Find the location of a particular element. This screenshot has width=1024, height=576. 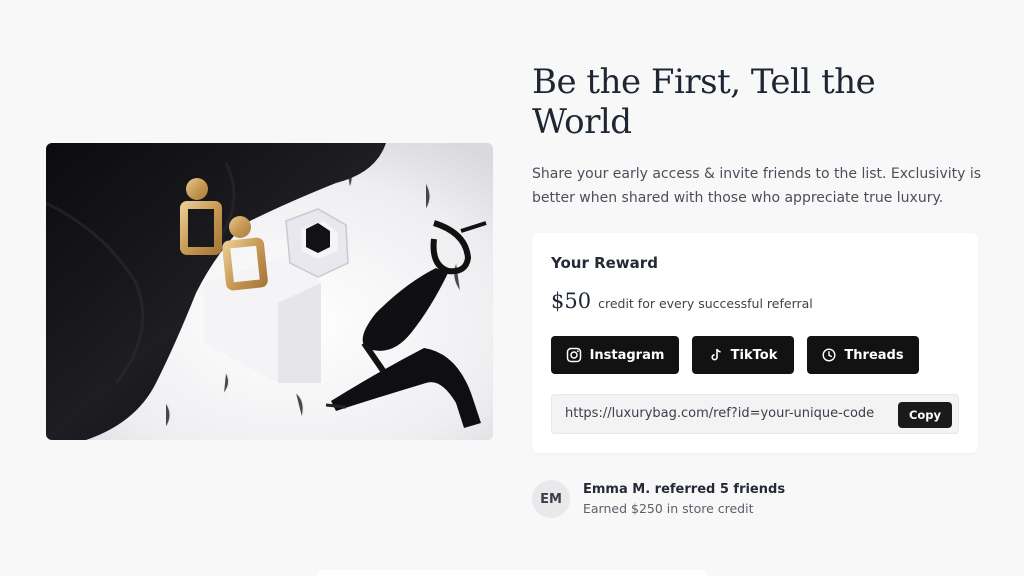

copy-button: Copy is located at coordinates (925, 415).